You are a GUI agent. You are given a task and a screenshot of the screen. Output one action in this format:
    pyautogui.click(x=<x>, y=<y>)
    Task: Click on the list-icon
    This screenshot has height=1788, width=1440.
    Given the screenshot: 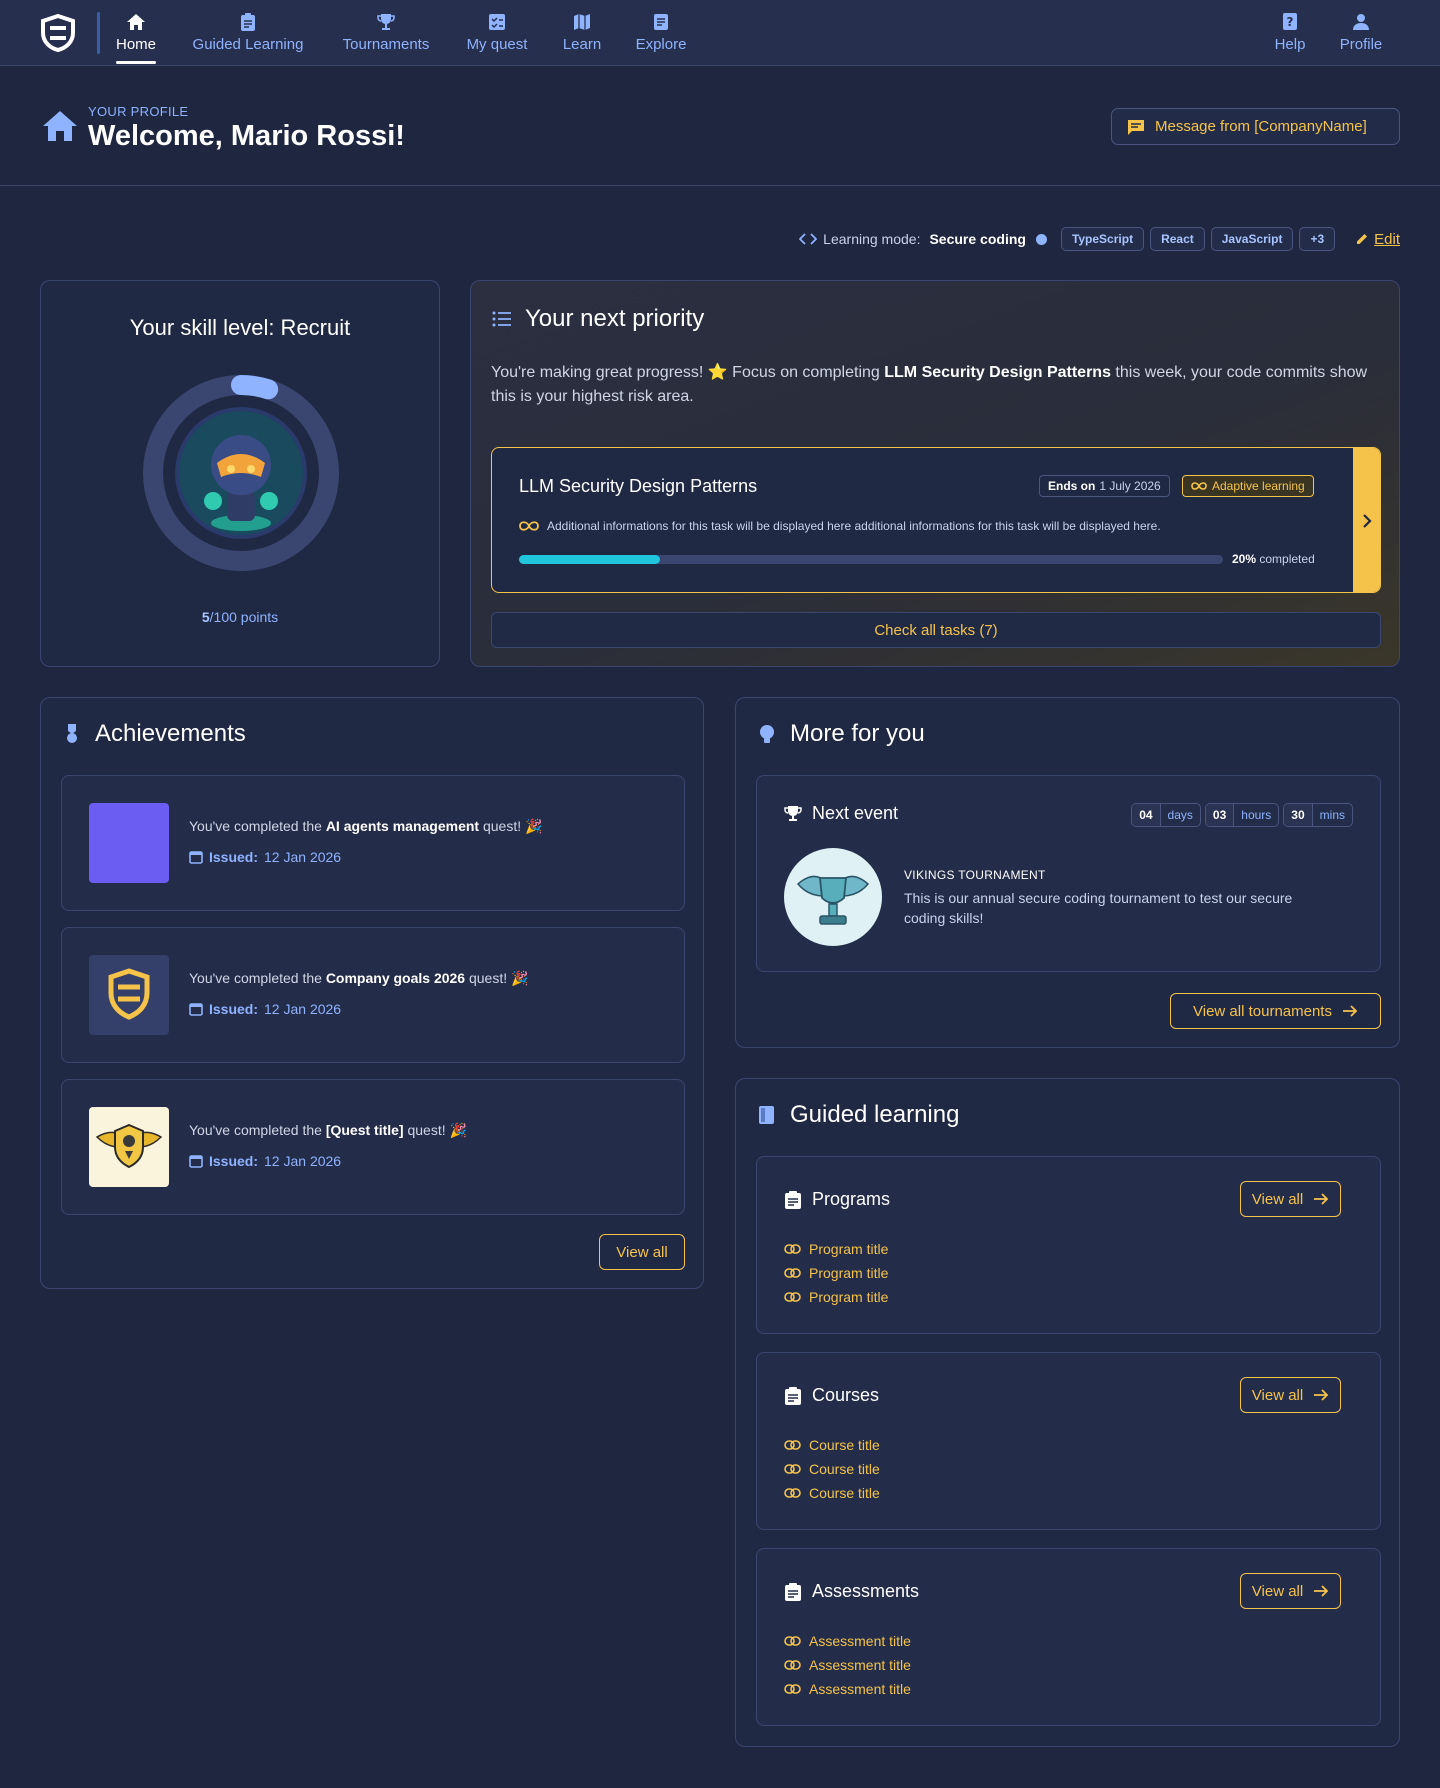 What is the action you would take?
    pyautogui.click(x=501, y=319)
    